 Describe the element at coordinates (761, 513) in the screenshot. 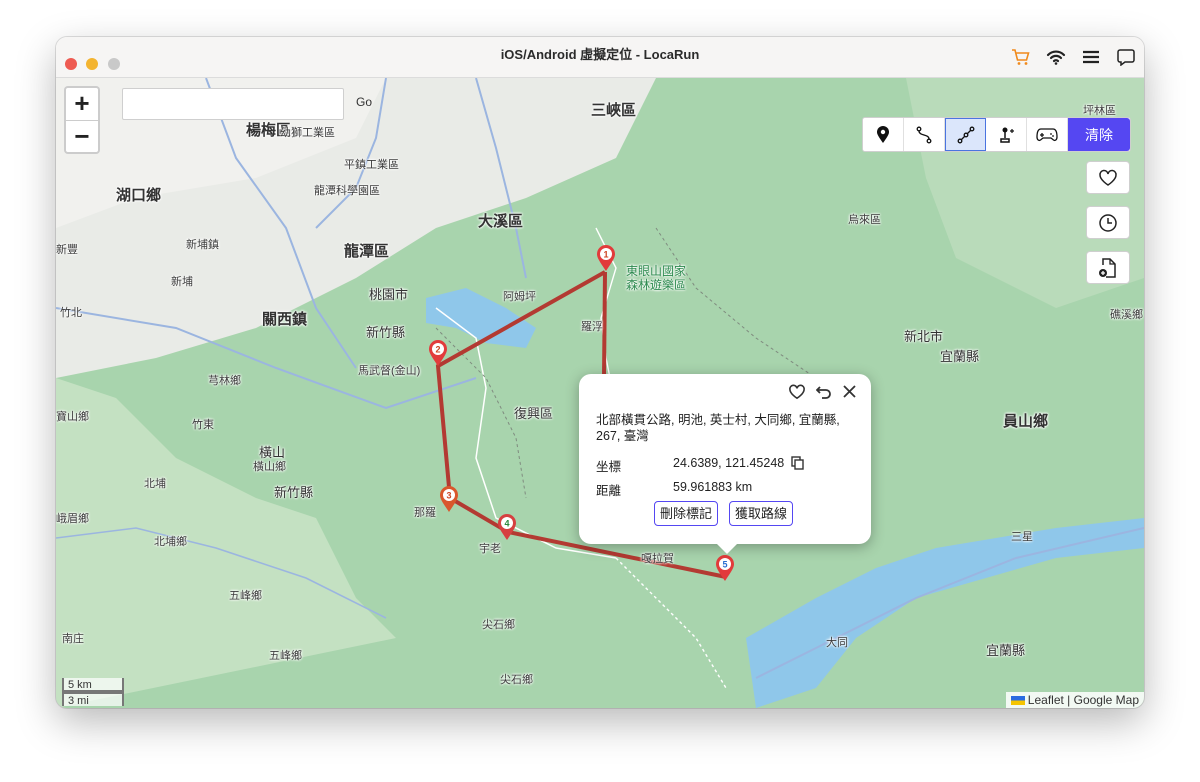

I see `get-route-button: 獲取路線` at that location.